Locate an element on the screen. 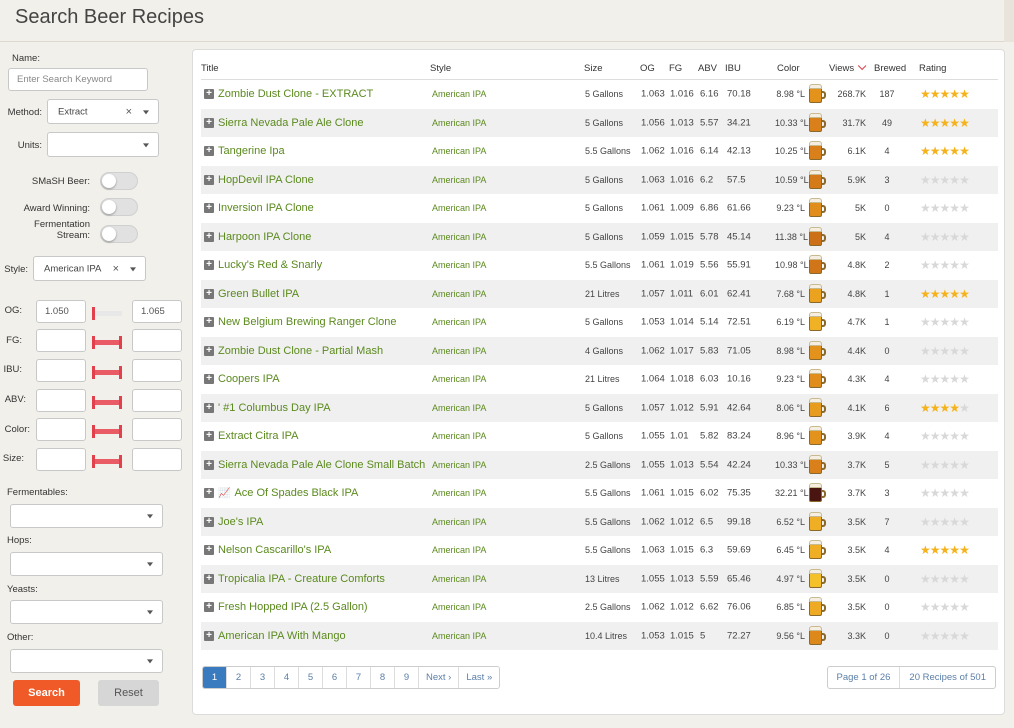  col-abv: ABV is located at coordinates (707, 68).